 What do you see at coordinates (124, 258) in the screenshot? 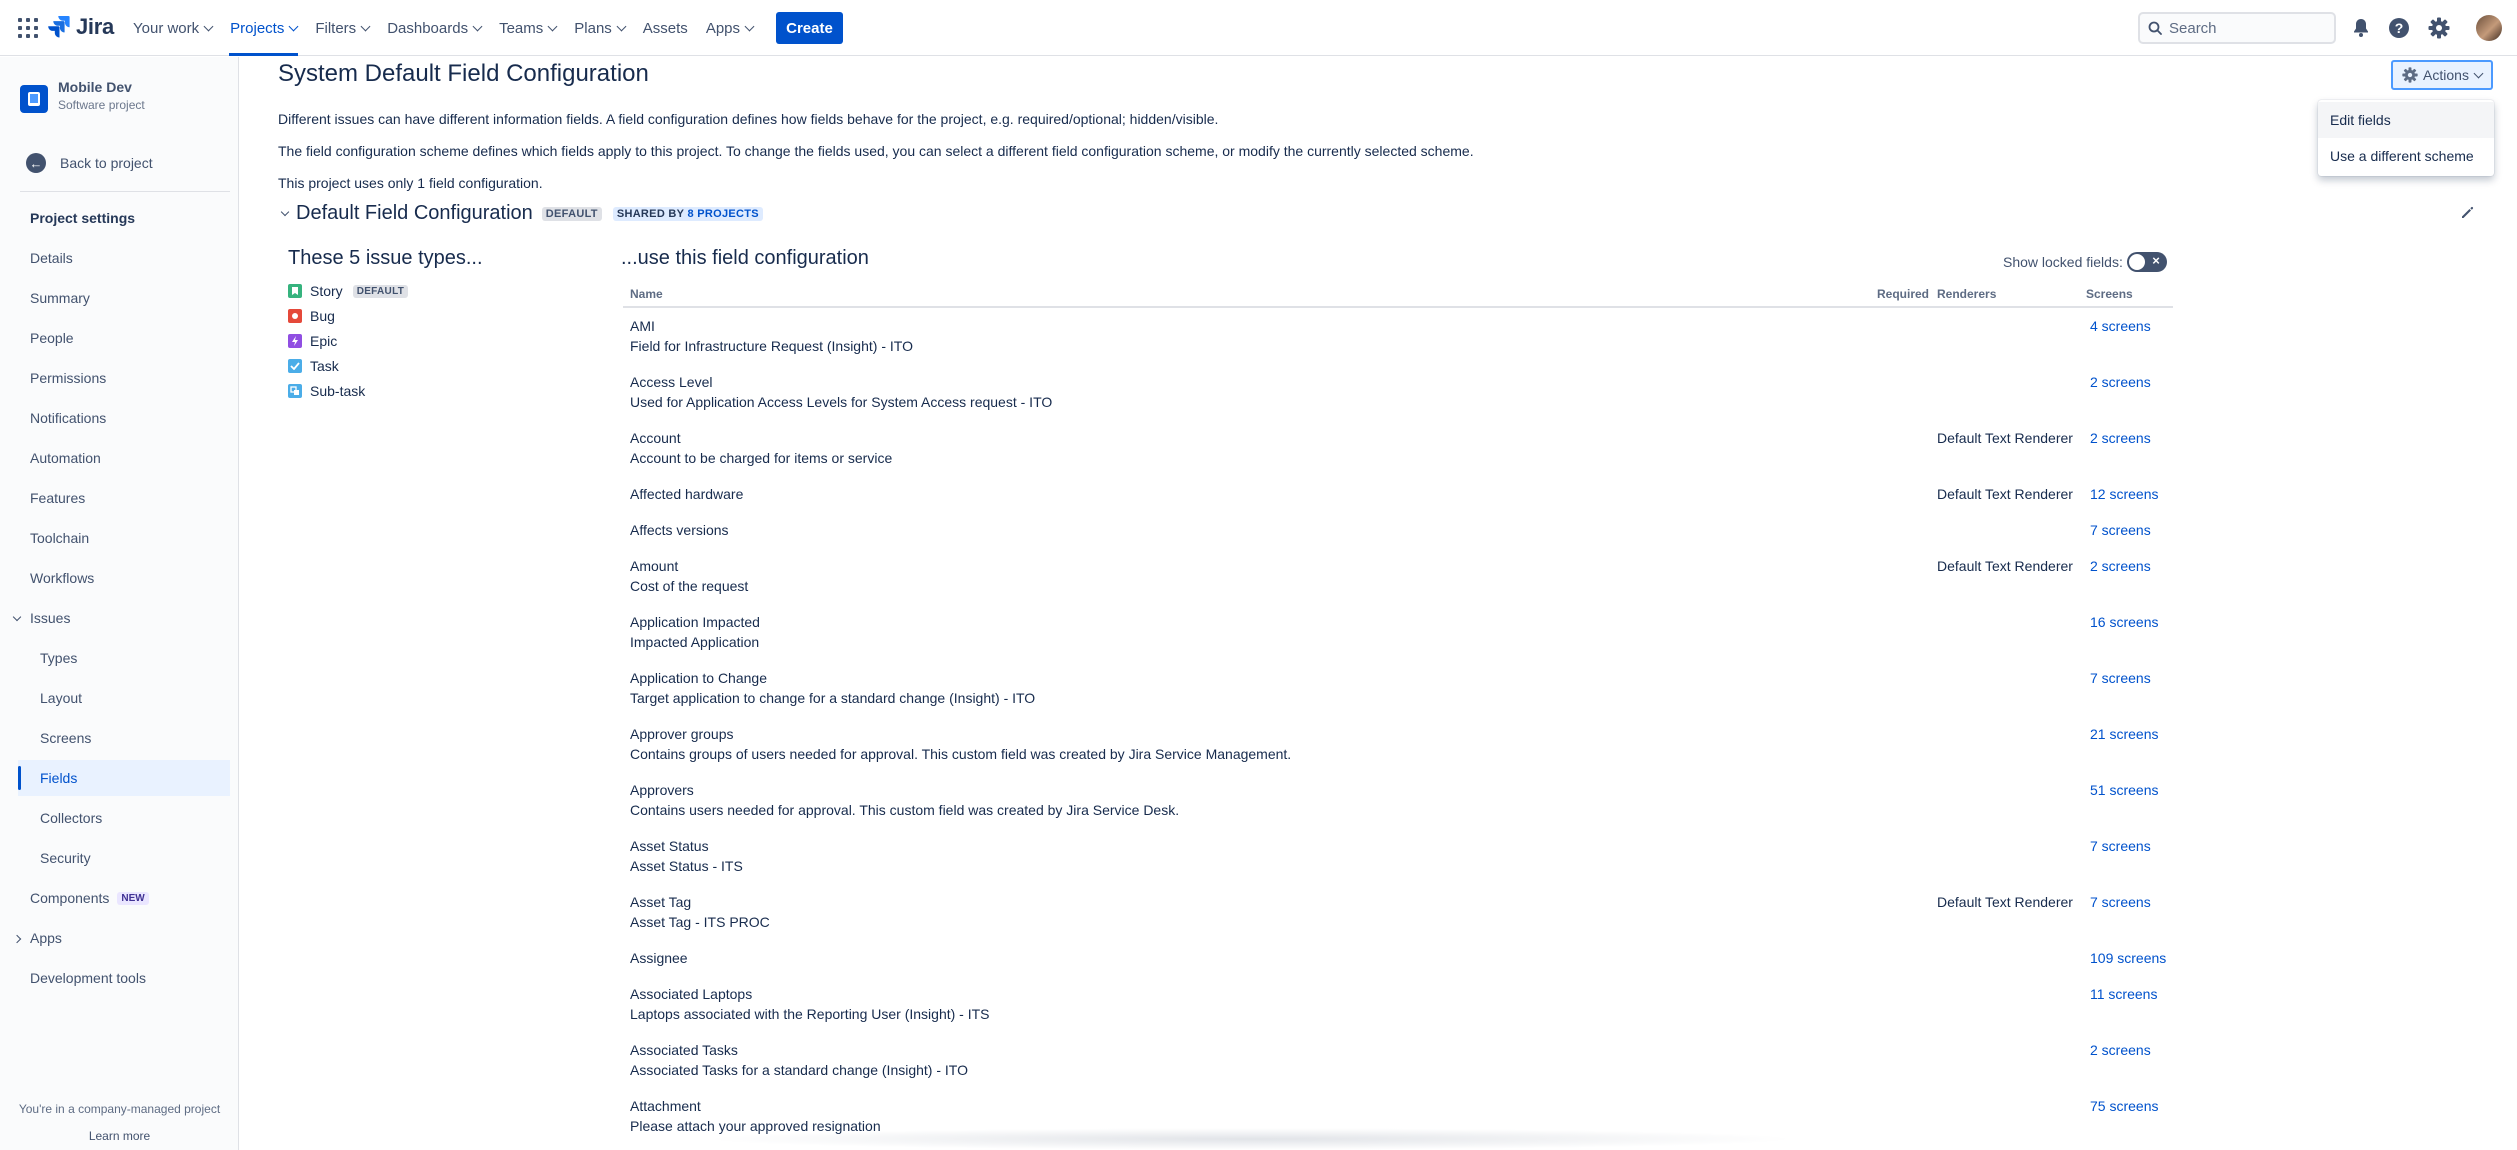
I see `sidebar-item-details: Details` at bounding box center [124, 258].